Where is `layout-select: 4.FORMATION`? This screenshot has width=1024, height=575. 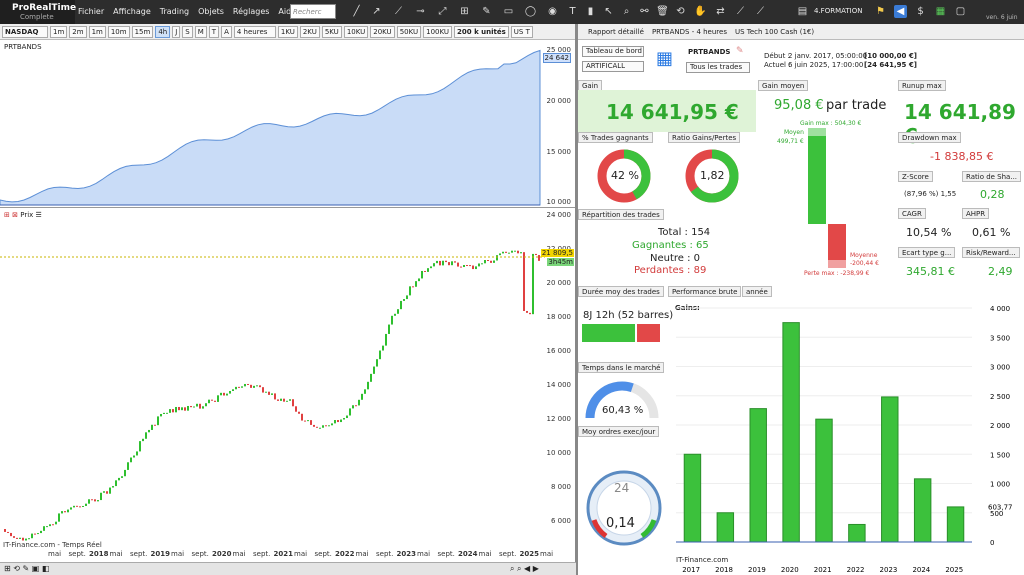 layout-select: 4.FORMATION is located at coordinates (838, 11).